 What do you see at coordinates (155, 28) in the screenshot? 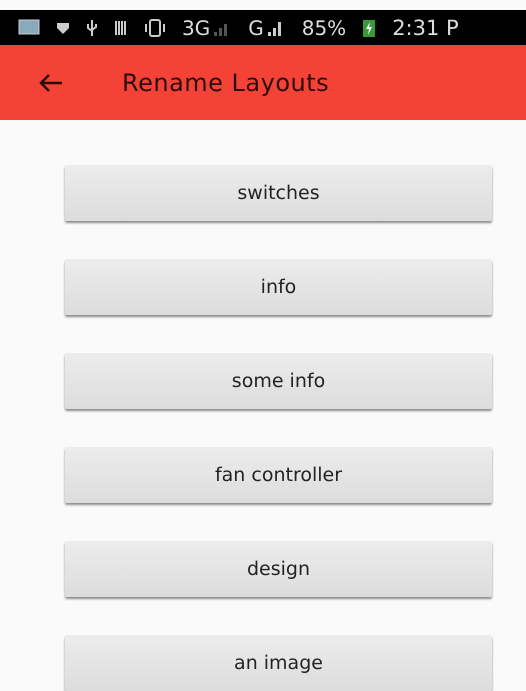
I see `vibrate-icon` at bounding box center [155, 28].